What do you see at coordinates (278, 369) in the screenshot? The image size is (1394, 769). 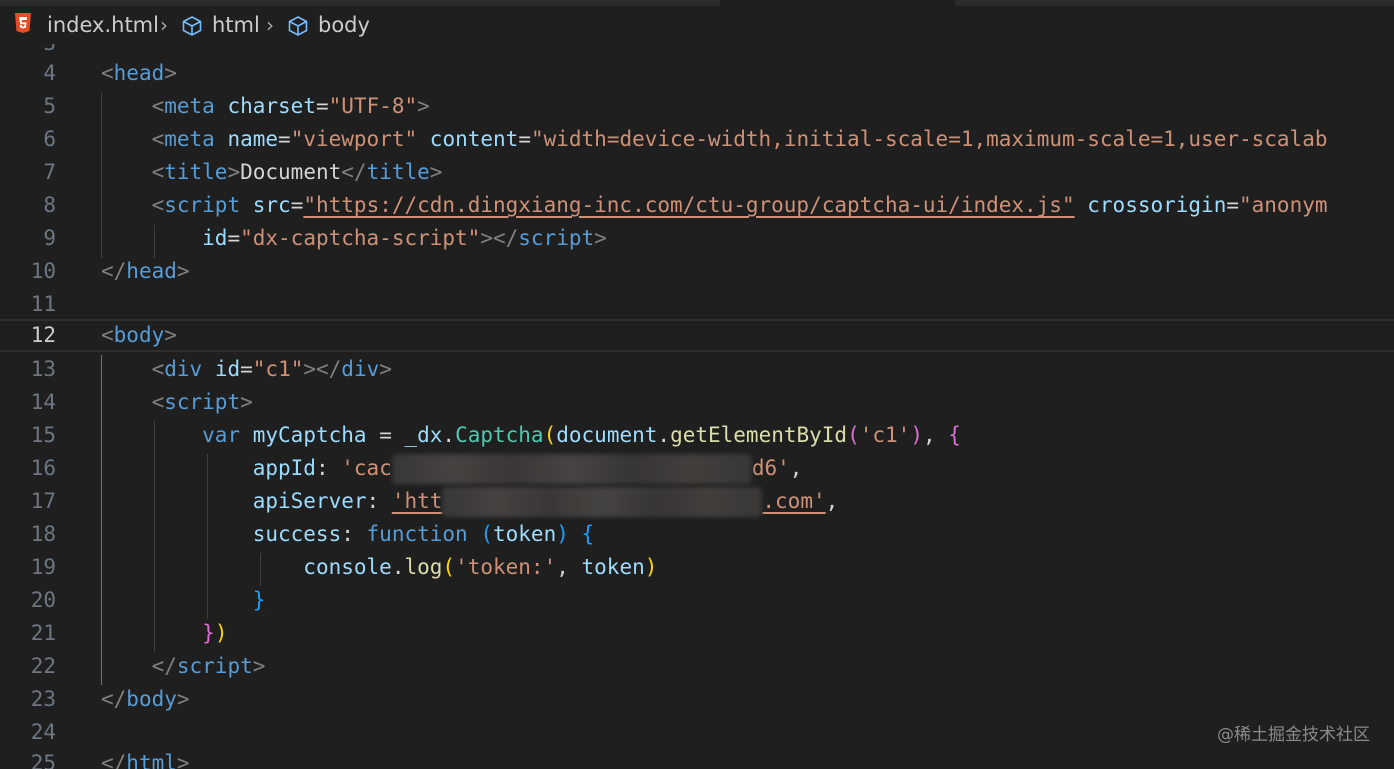 I see `attr-value: "c1"` at bounding box center [278, 369].